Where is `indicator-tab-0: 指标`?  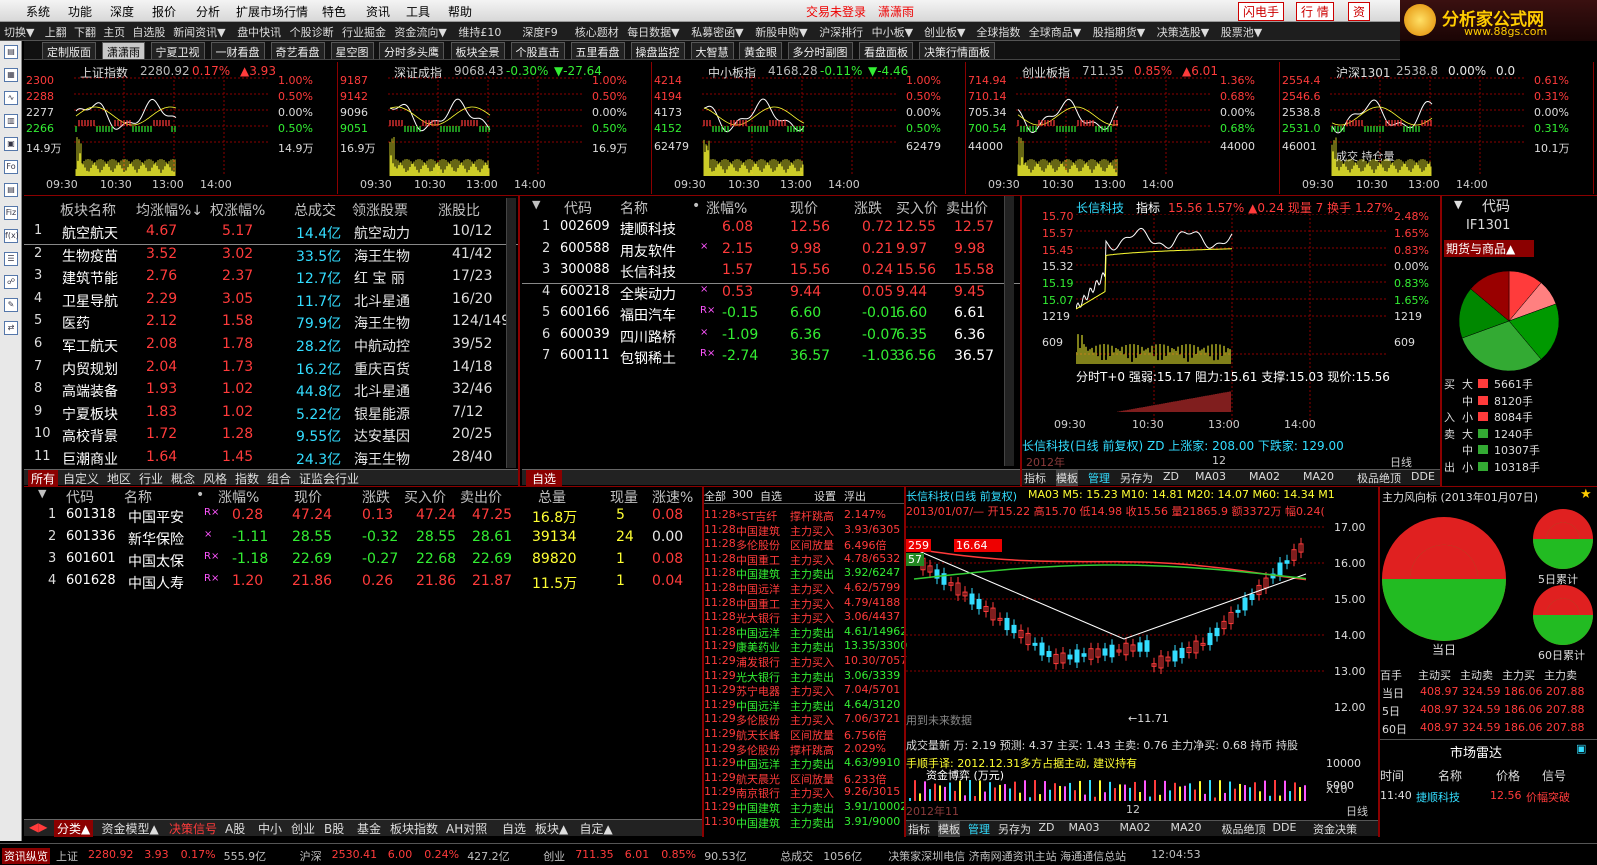
indicator-tab-0: 指标 is located at coordinates (1035, 478).